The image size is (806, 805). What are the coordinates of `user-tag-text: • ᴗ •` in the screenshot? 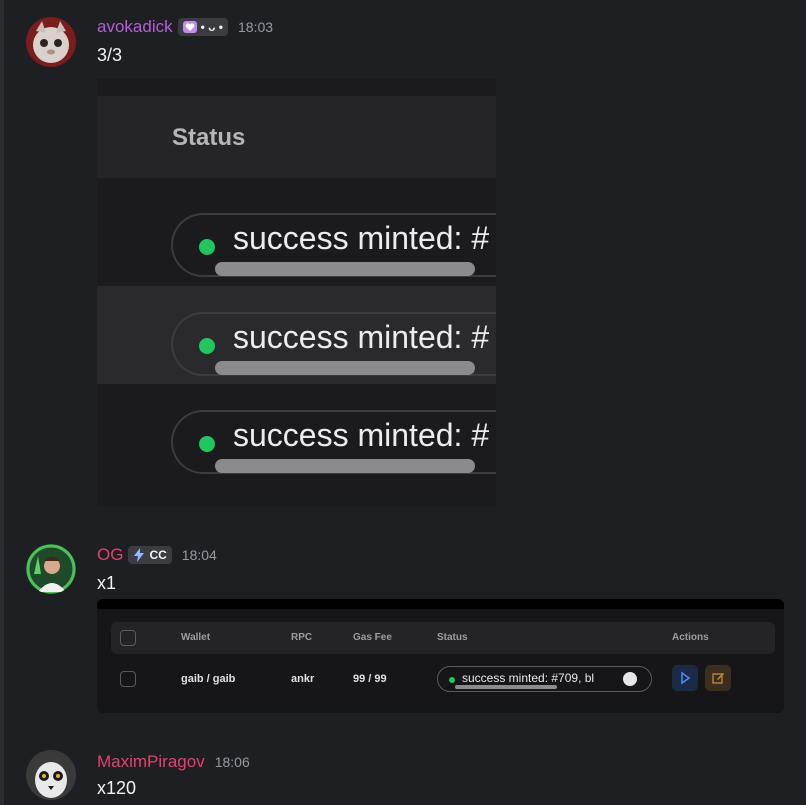 It's located at (212, 27).